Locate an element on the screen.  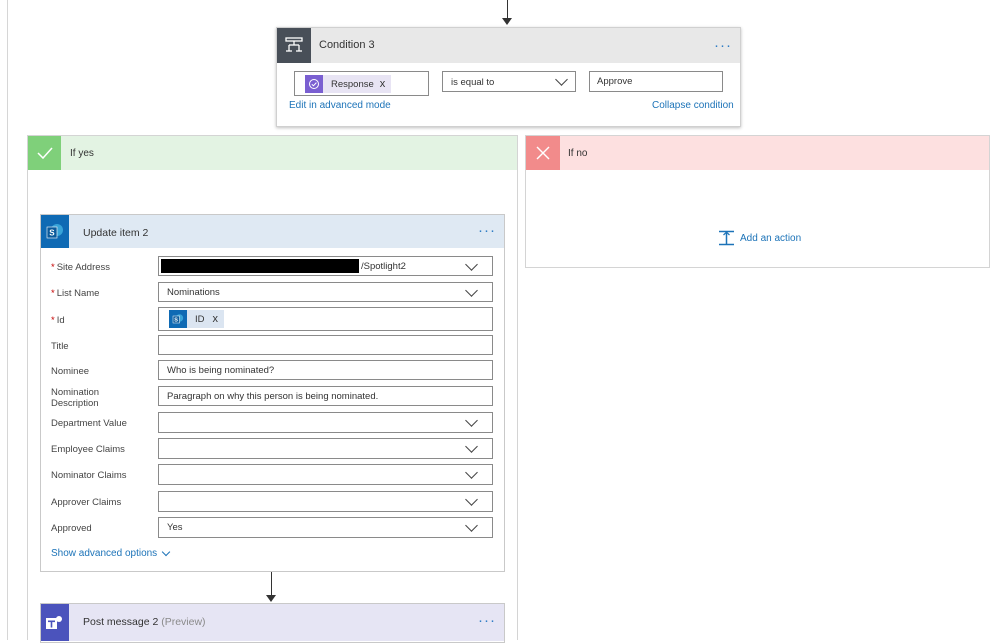
department-value-dropdown is located at coordinates (325, 422).